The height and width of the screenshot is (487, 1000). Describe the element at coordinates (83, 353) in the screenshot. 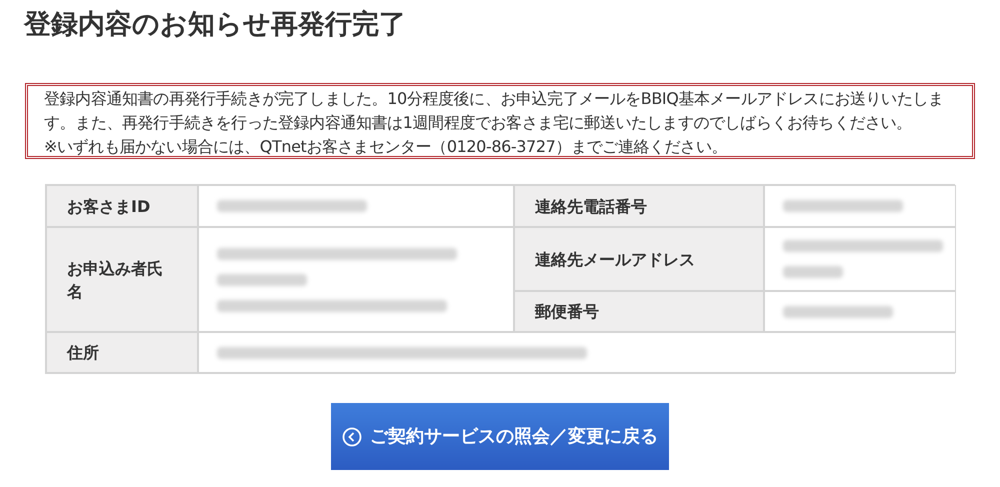

I see `field-label: 住所` at that location.